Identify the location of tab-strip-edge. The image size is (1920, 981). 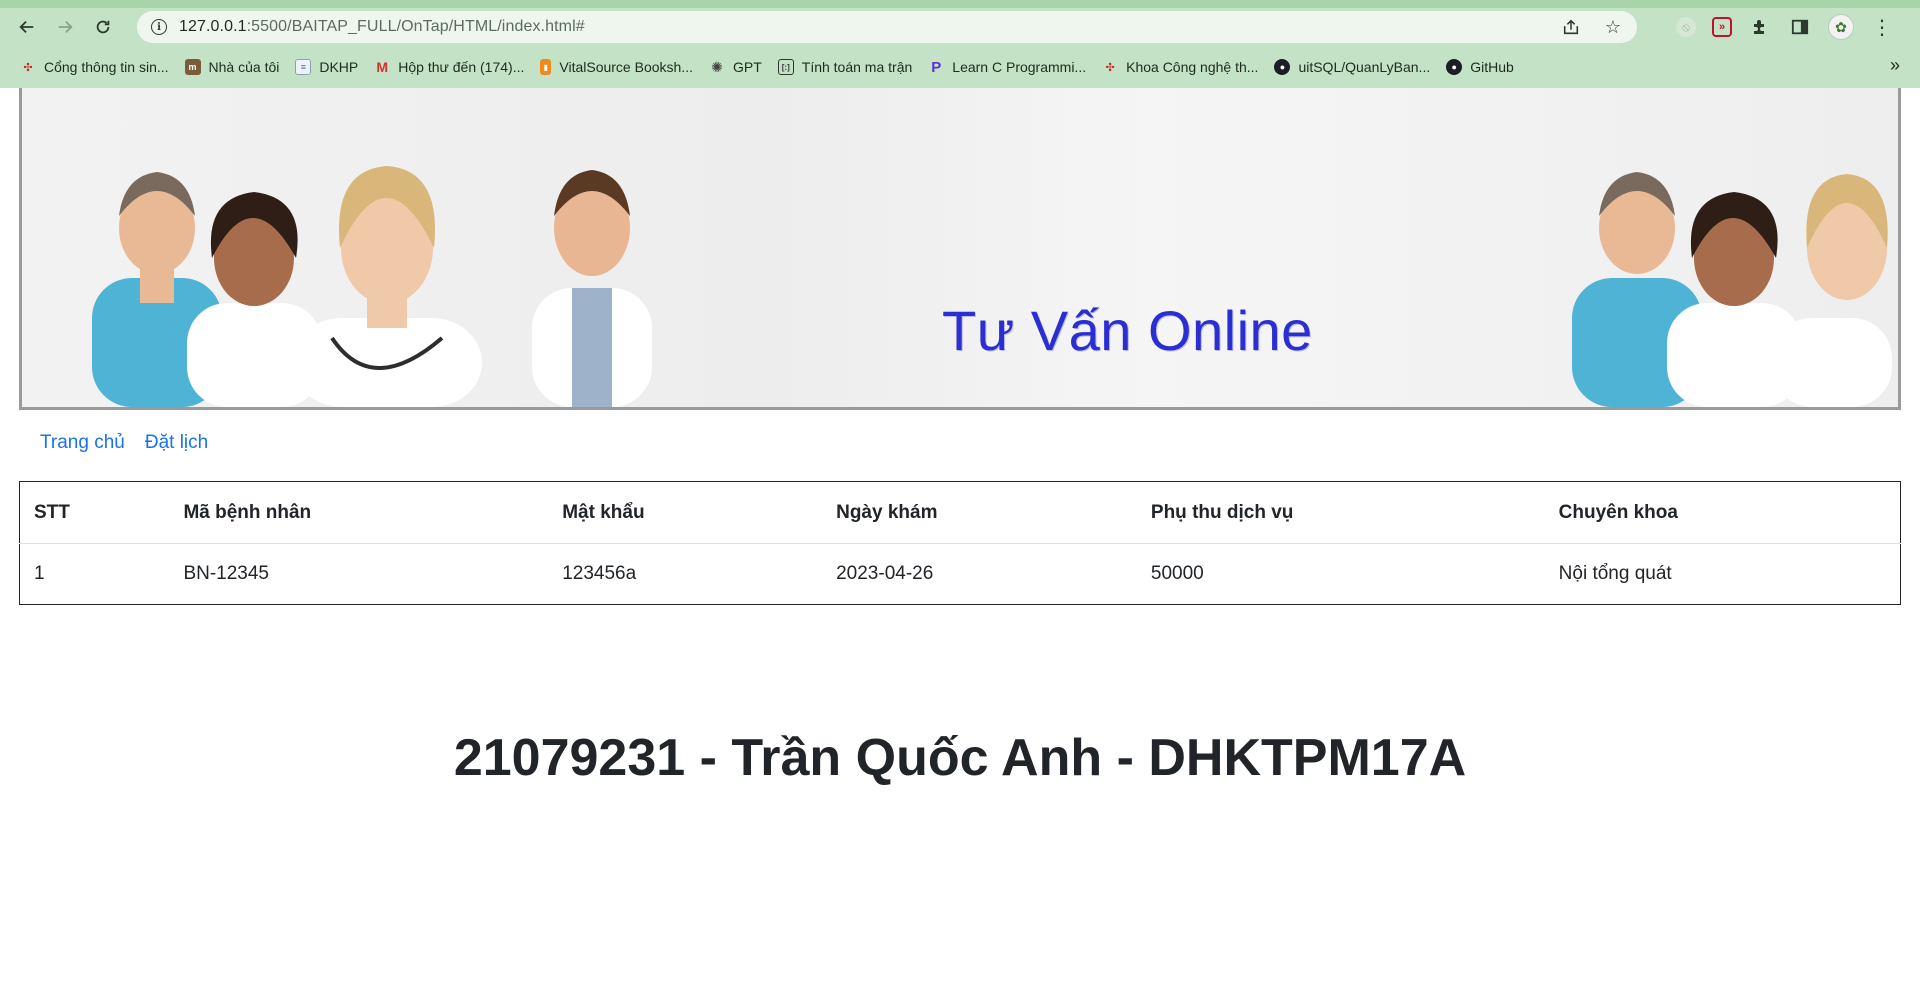
(960, 4).